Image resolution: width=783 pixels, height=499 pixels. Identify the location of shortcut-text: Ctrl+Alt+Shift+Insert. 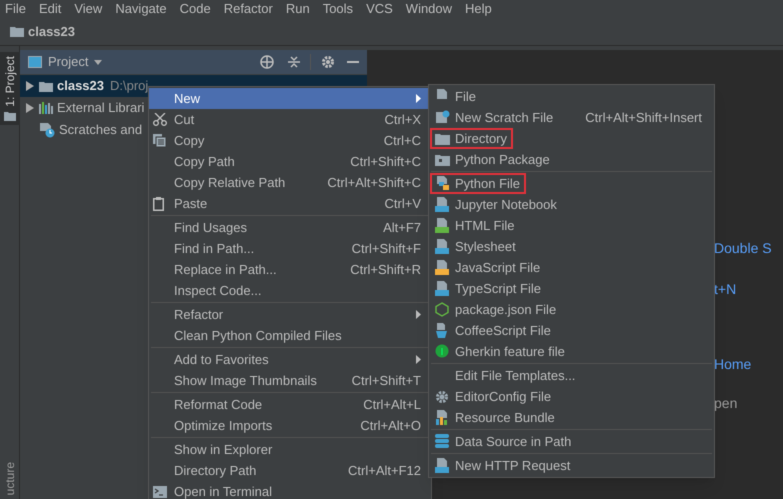
(643, 117).